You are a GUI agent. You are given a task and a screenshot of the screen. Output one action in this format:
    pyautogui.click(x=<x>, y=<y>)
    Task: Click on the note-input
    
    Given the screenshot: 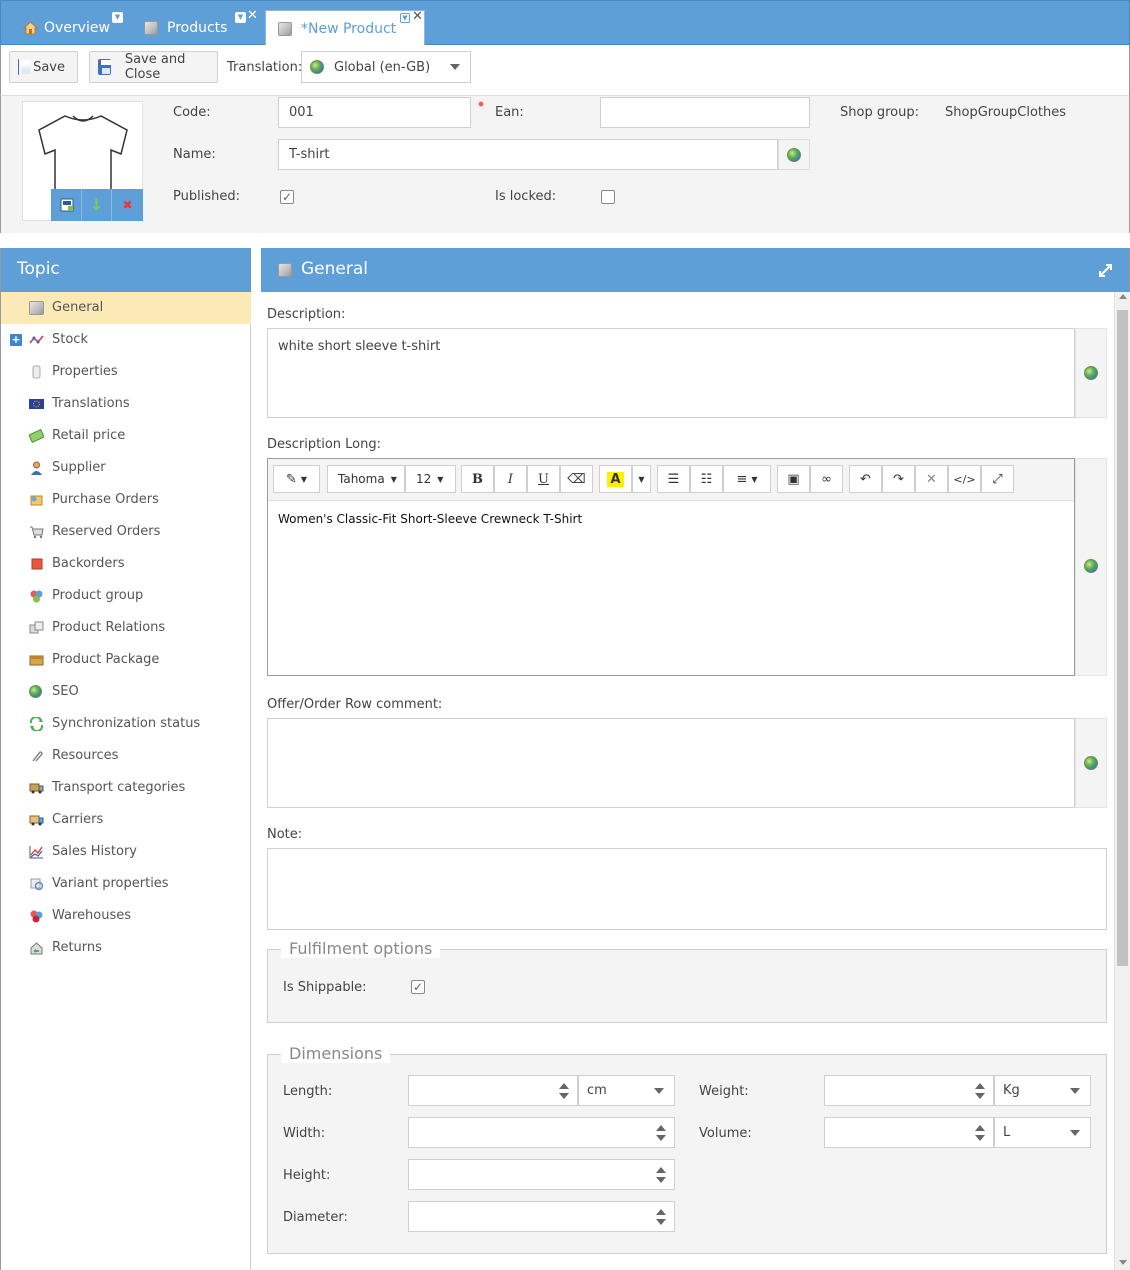 What is the action you would take?
    pyautogui.click(x=687, y=889)
    